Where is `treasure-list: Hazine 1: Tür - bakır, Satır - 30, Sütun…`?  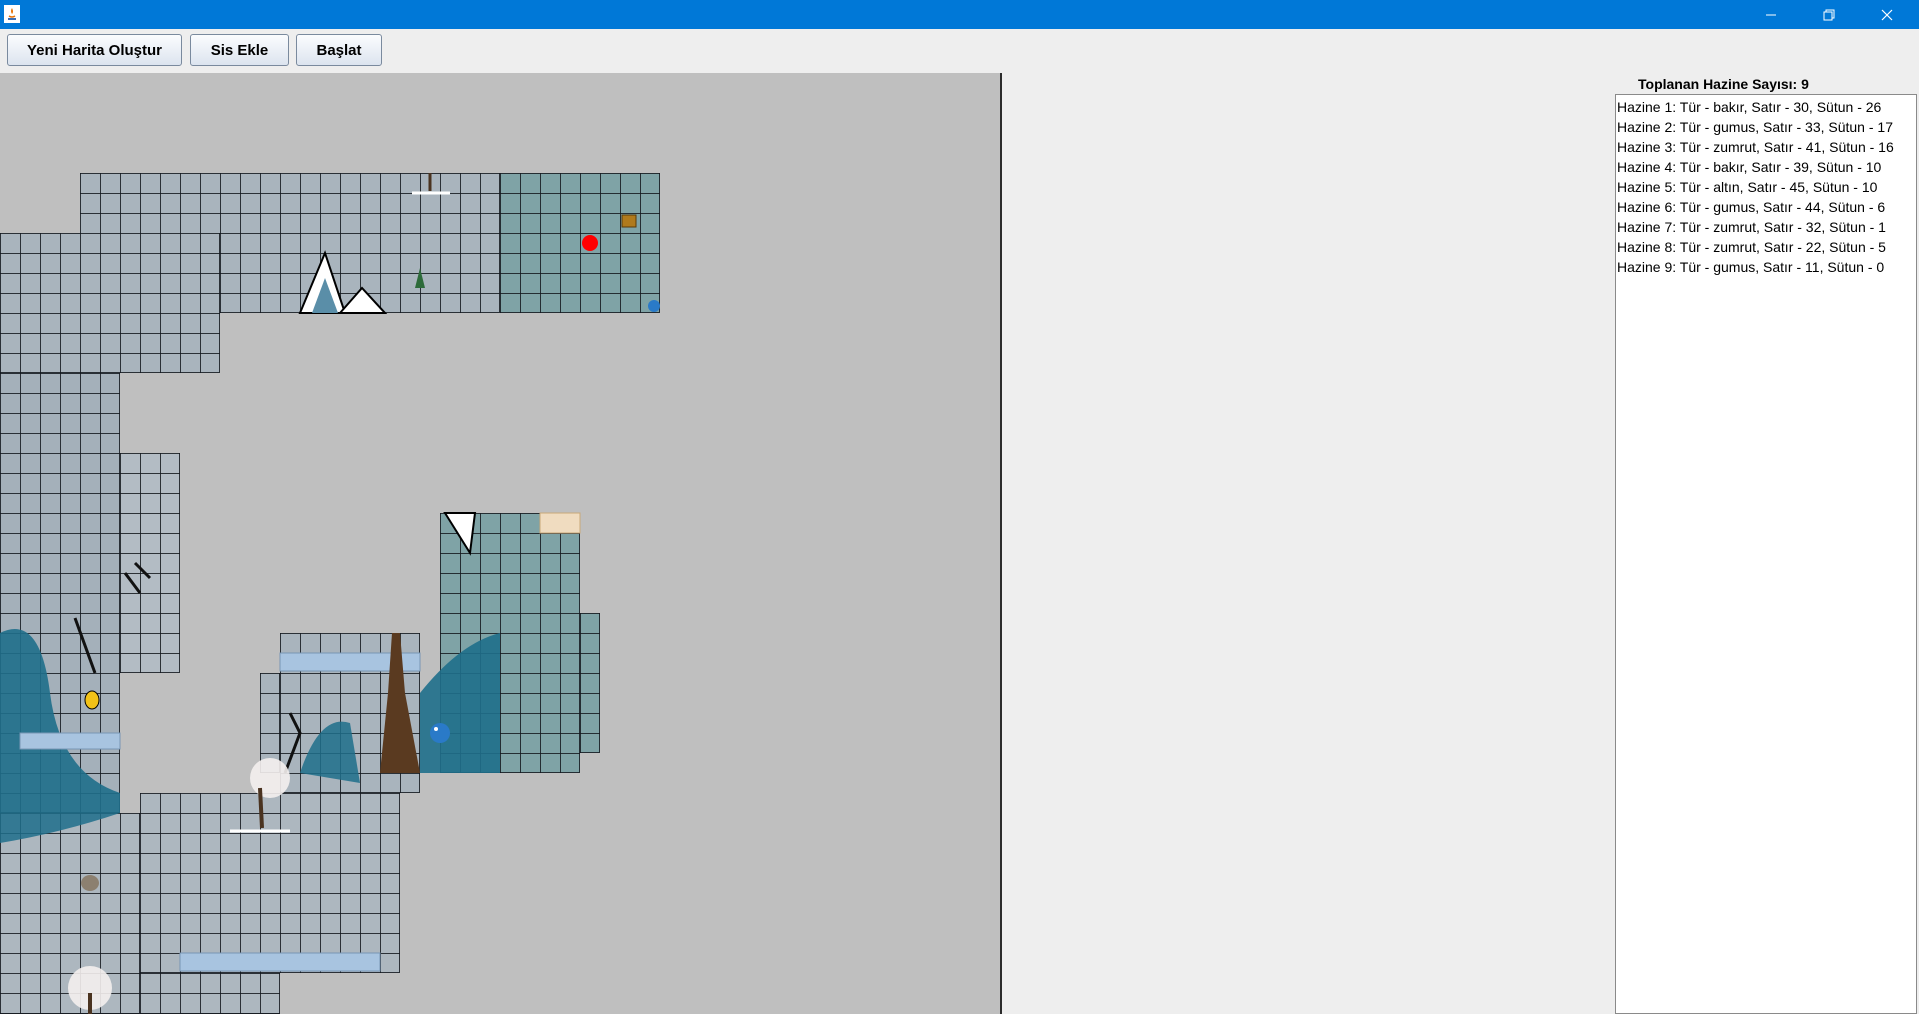 treasure-list: Hazine 1: Tür - bakır, Satır - 30, Sütun… is located at coordinates (1766, 554).